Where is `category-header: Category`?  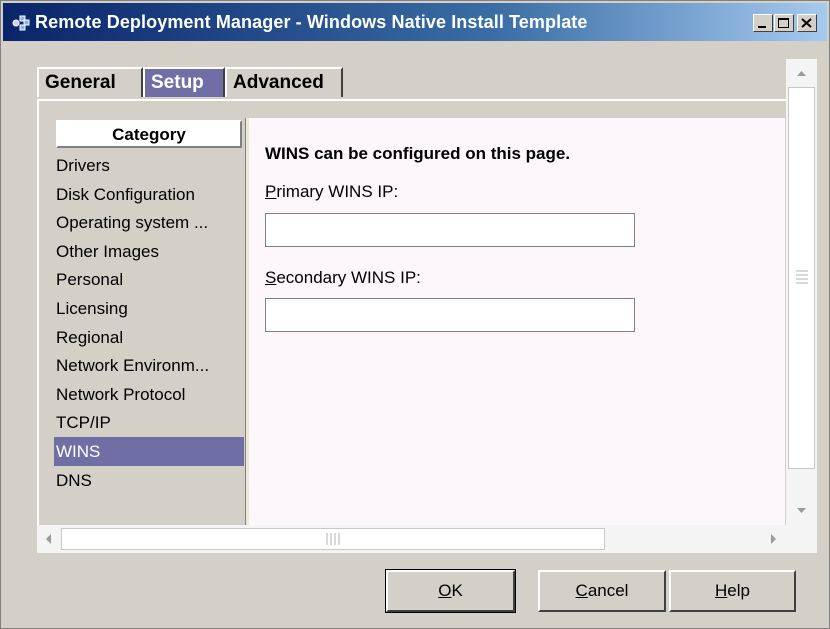
category-header: Category is located at coordinates (149, 134).